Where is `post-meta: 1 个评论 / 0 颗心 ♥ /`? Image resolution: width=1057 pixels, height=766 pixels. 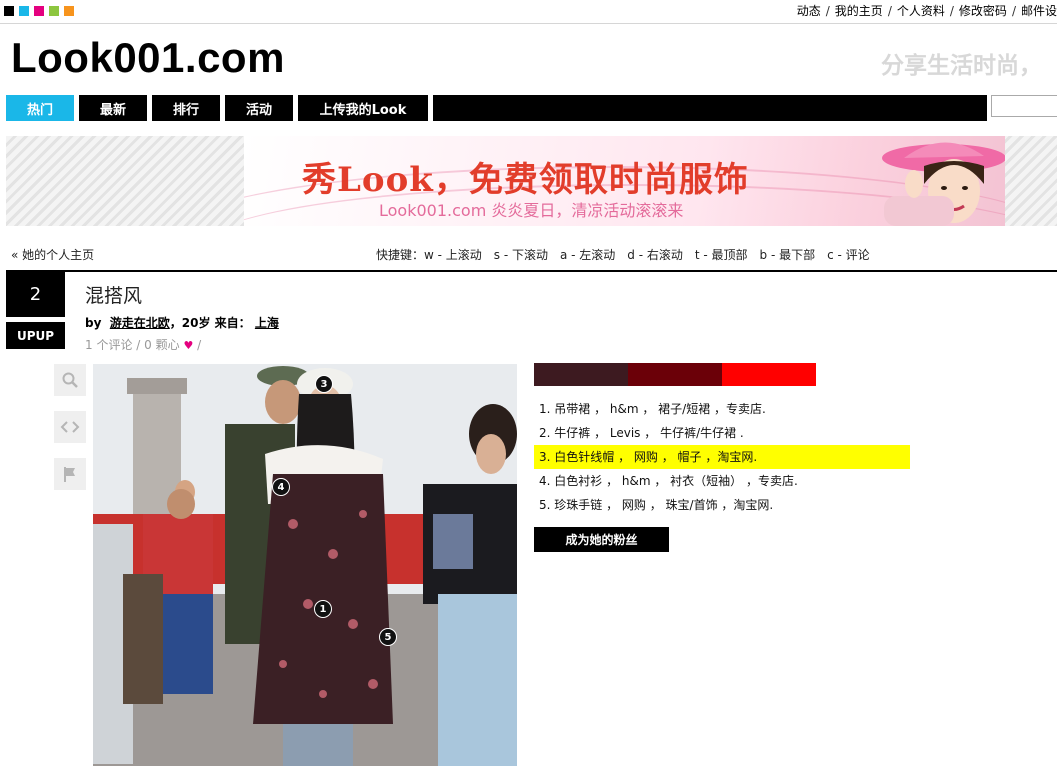 post-meta: 1 个评论 / 0 颗心 ♥ / is located at coordinates (143, 344).